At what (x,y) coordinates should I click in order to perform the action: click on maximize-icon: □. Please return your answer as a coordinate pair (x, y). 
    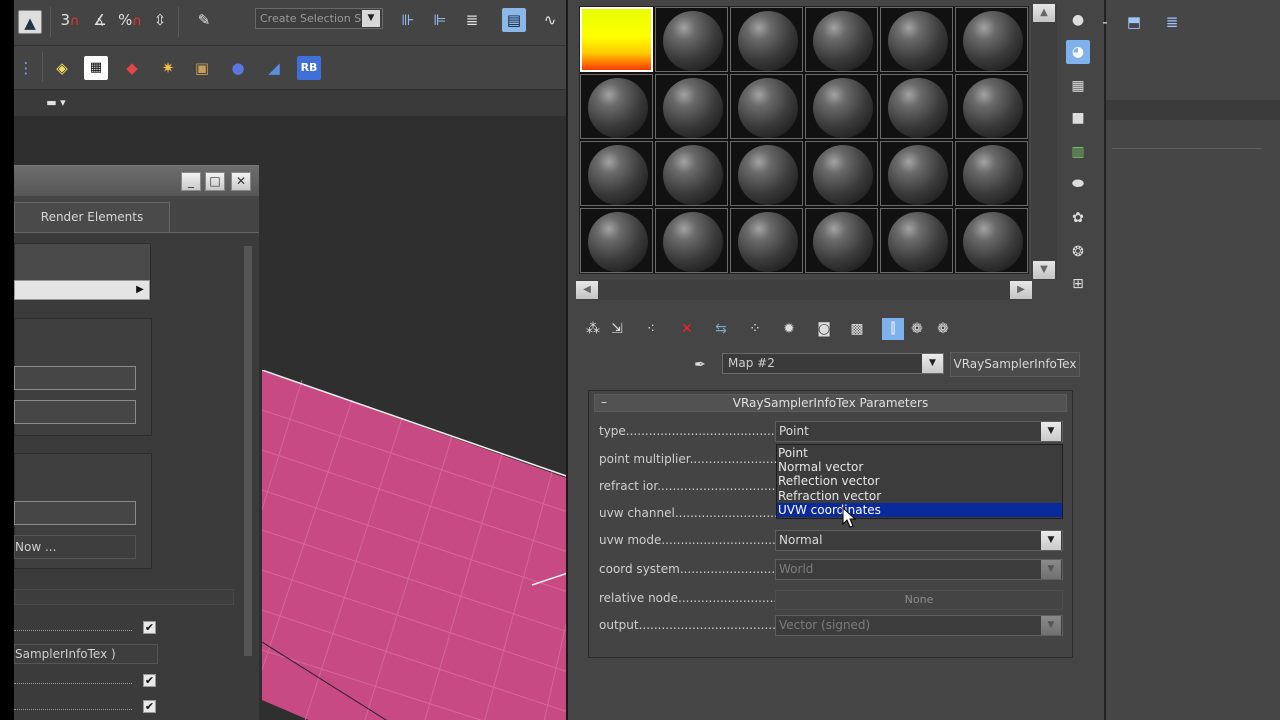
    Looking at the image, I should click on (215, 181).